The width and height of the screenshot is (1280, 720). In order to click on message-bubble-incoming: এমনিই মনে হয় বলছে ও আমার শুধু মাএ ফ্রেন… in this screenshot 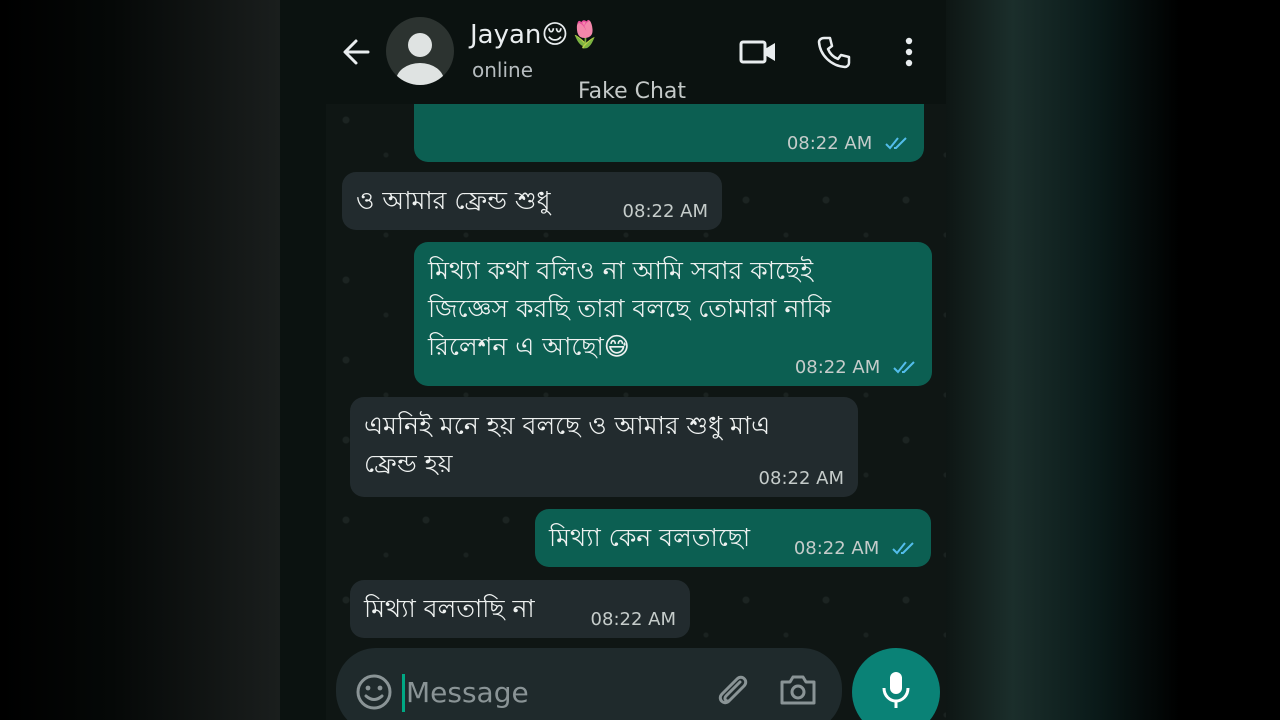, I will do `click(604, 447)`.